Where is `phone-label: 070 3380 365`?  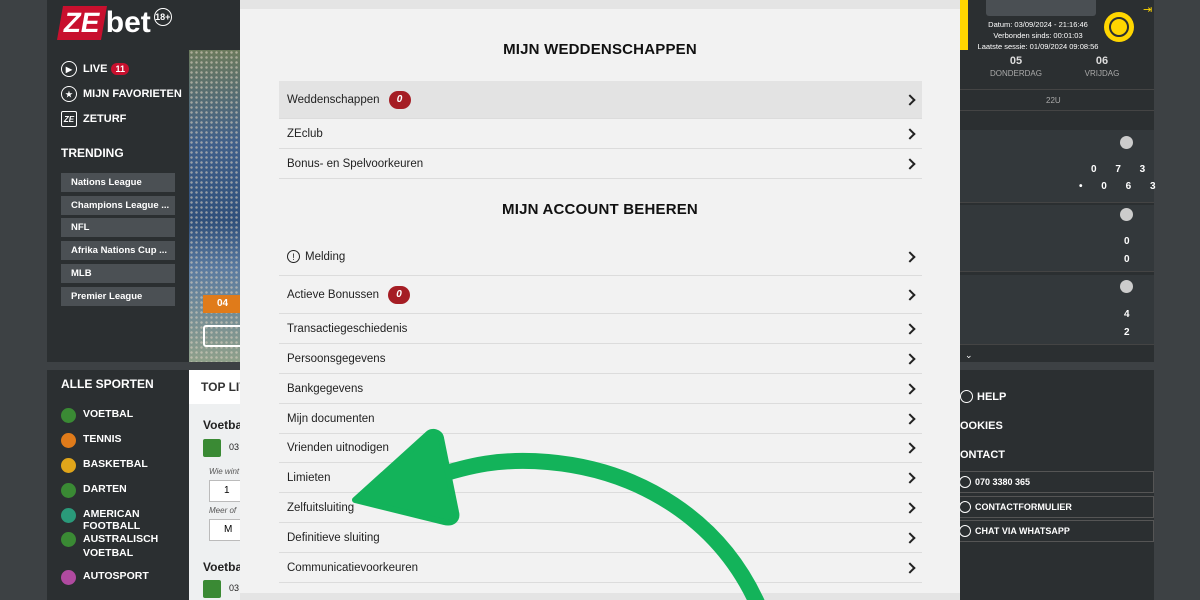 phone-label: 070 3380 365 is located at coordinates (1003, 482).